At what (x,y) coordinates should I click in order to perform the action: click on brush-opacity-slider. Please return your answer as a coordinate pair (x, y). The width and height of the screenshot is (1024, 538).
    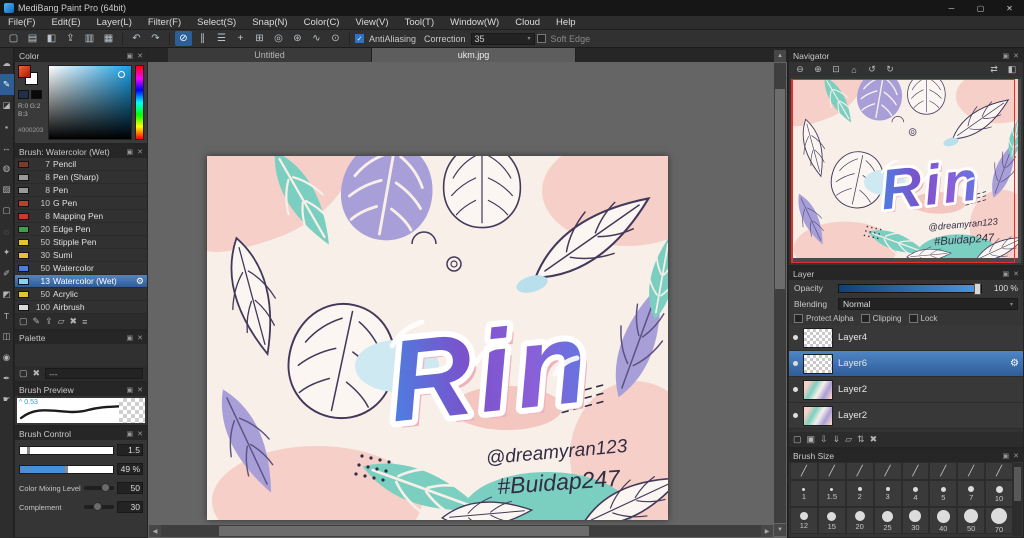
    Looking at the image, I should click on (66, 469).